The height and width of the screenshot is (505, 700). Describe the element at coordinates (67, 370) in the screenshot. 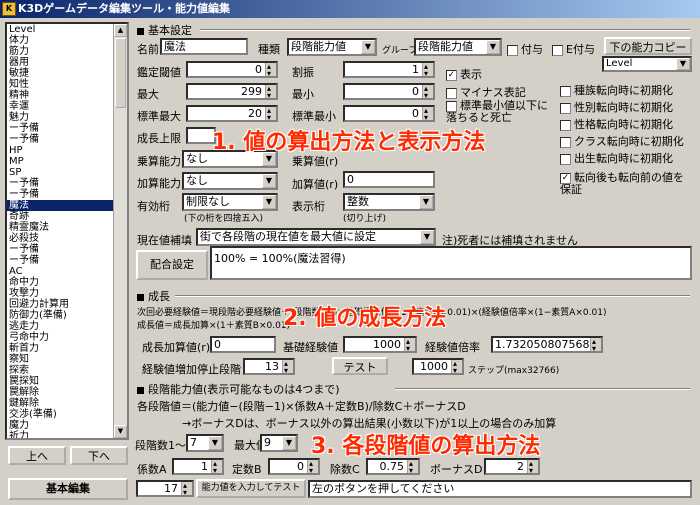

I see `list-item: 探索` at that location.